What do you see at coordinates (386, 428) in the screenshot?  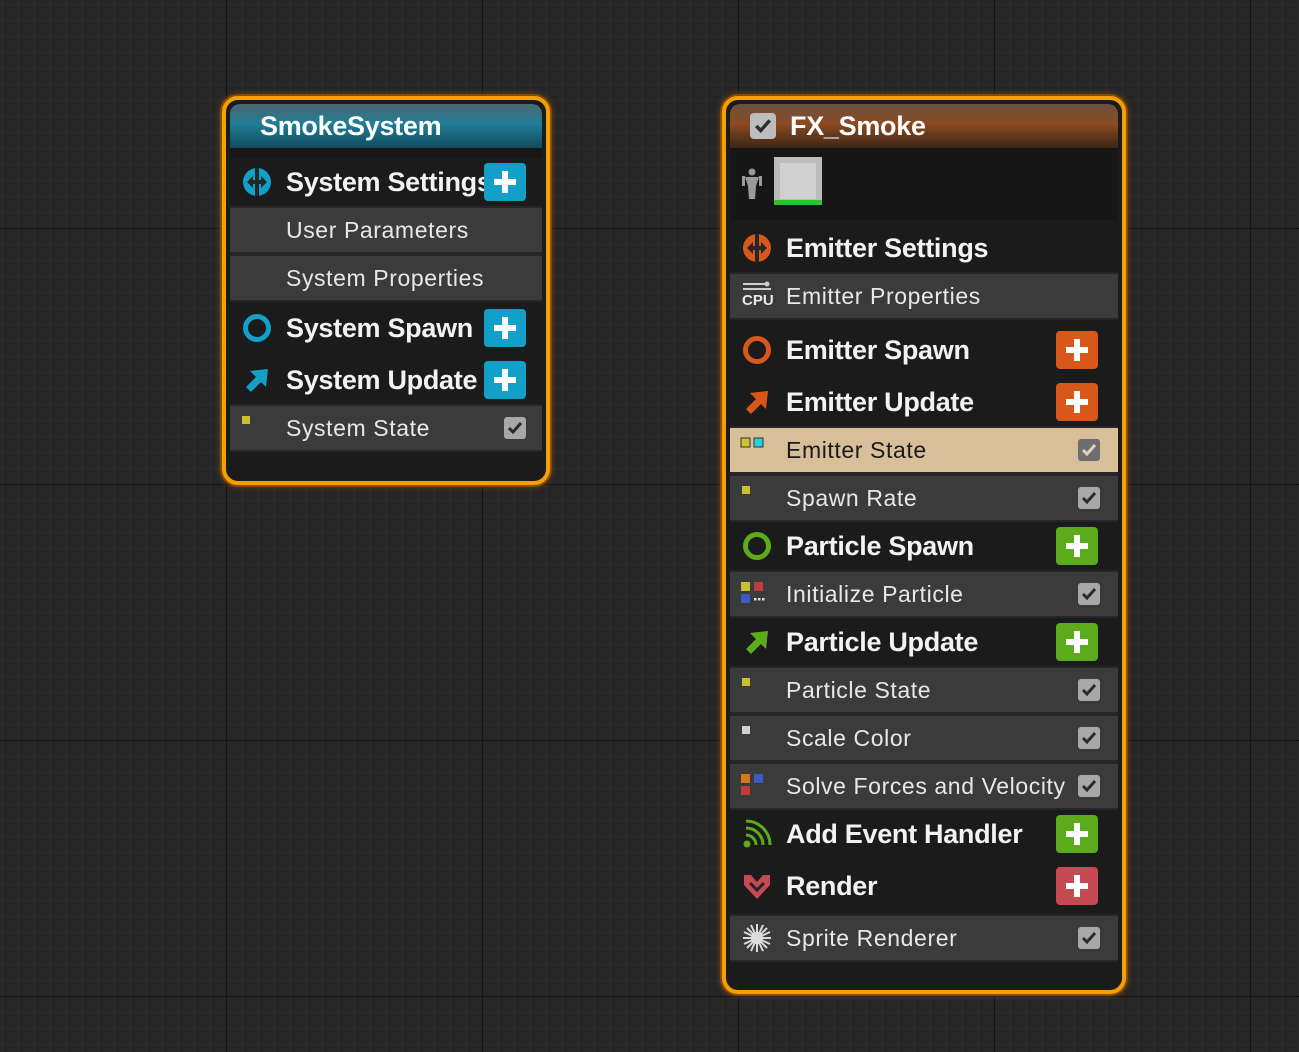 I see `system-state-item: System State` at bounding box center [386, 428].